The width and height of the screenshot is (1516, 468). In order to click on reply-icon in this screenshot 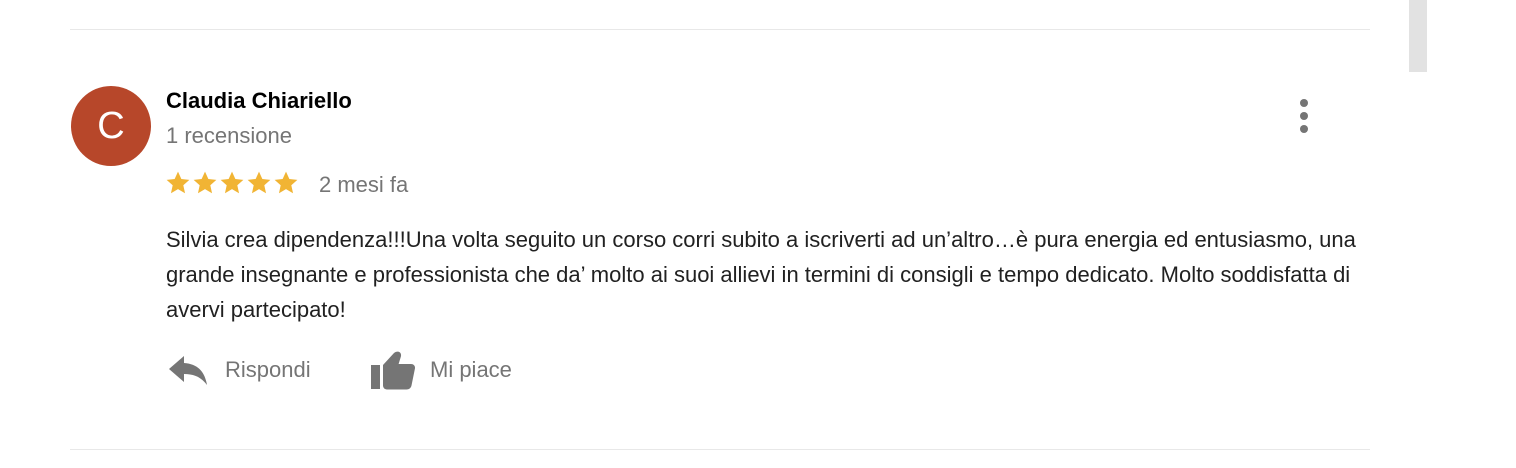, I will do `click(188, 370)`.